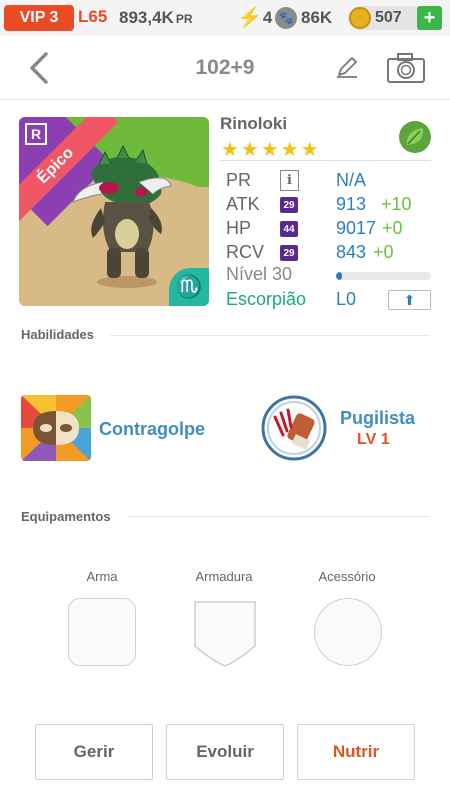 The height and width of the screenshot is (800, 450). I want to click on stat-badge: 44, so click(289, 229).